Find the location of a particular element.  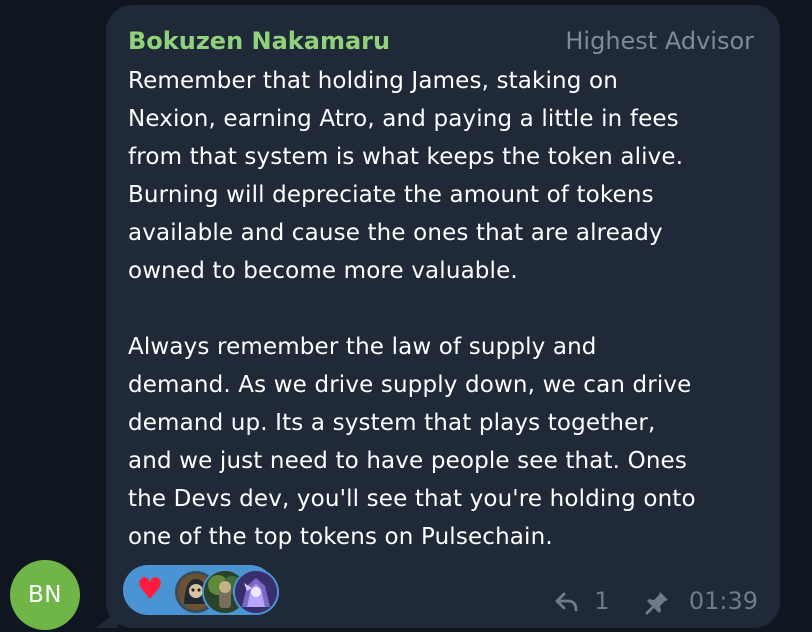

sender-avatar: BN is located at coordinates (45, 595).